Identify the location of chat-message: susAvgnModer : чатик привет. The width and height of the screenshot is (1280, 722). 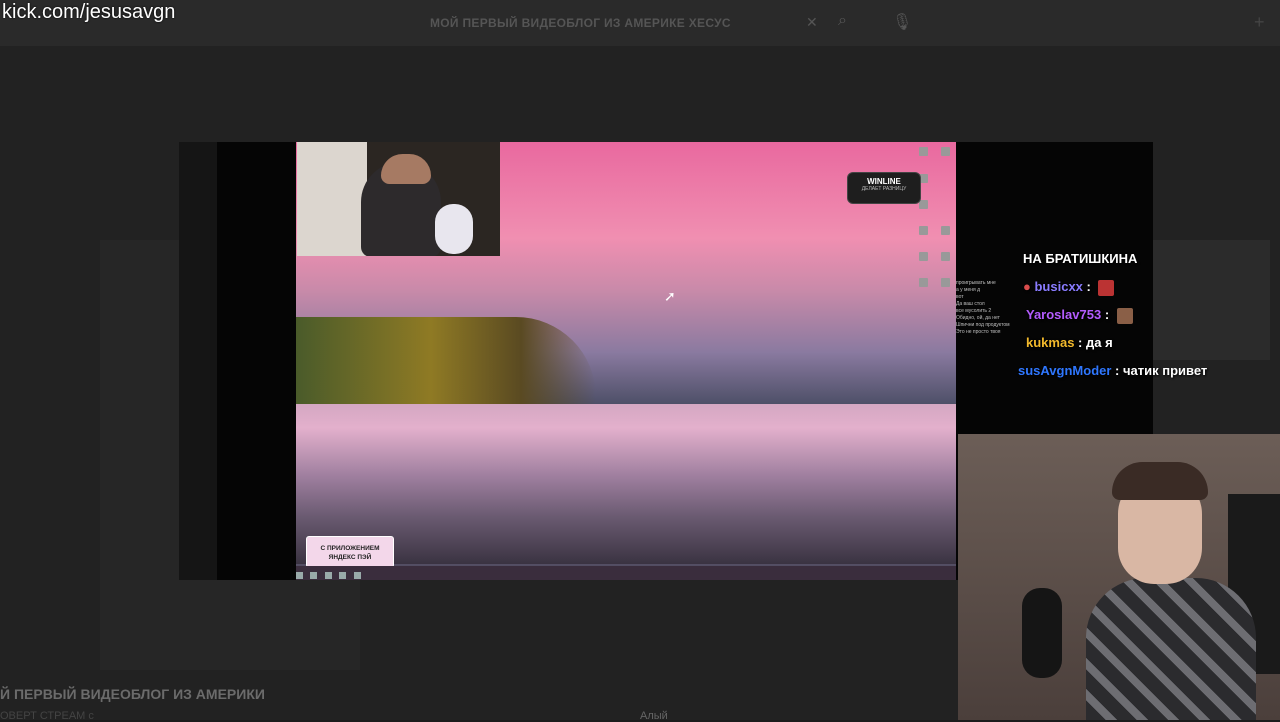
(1112, 370).